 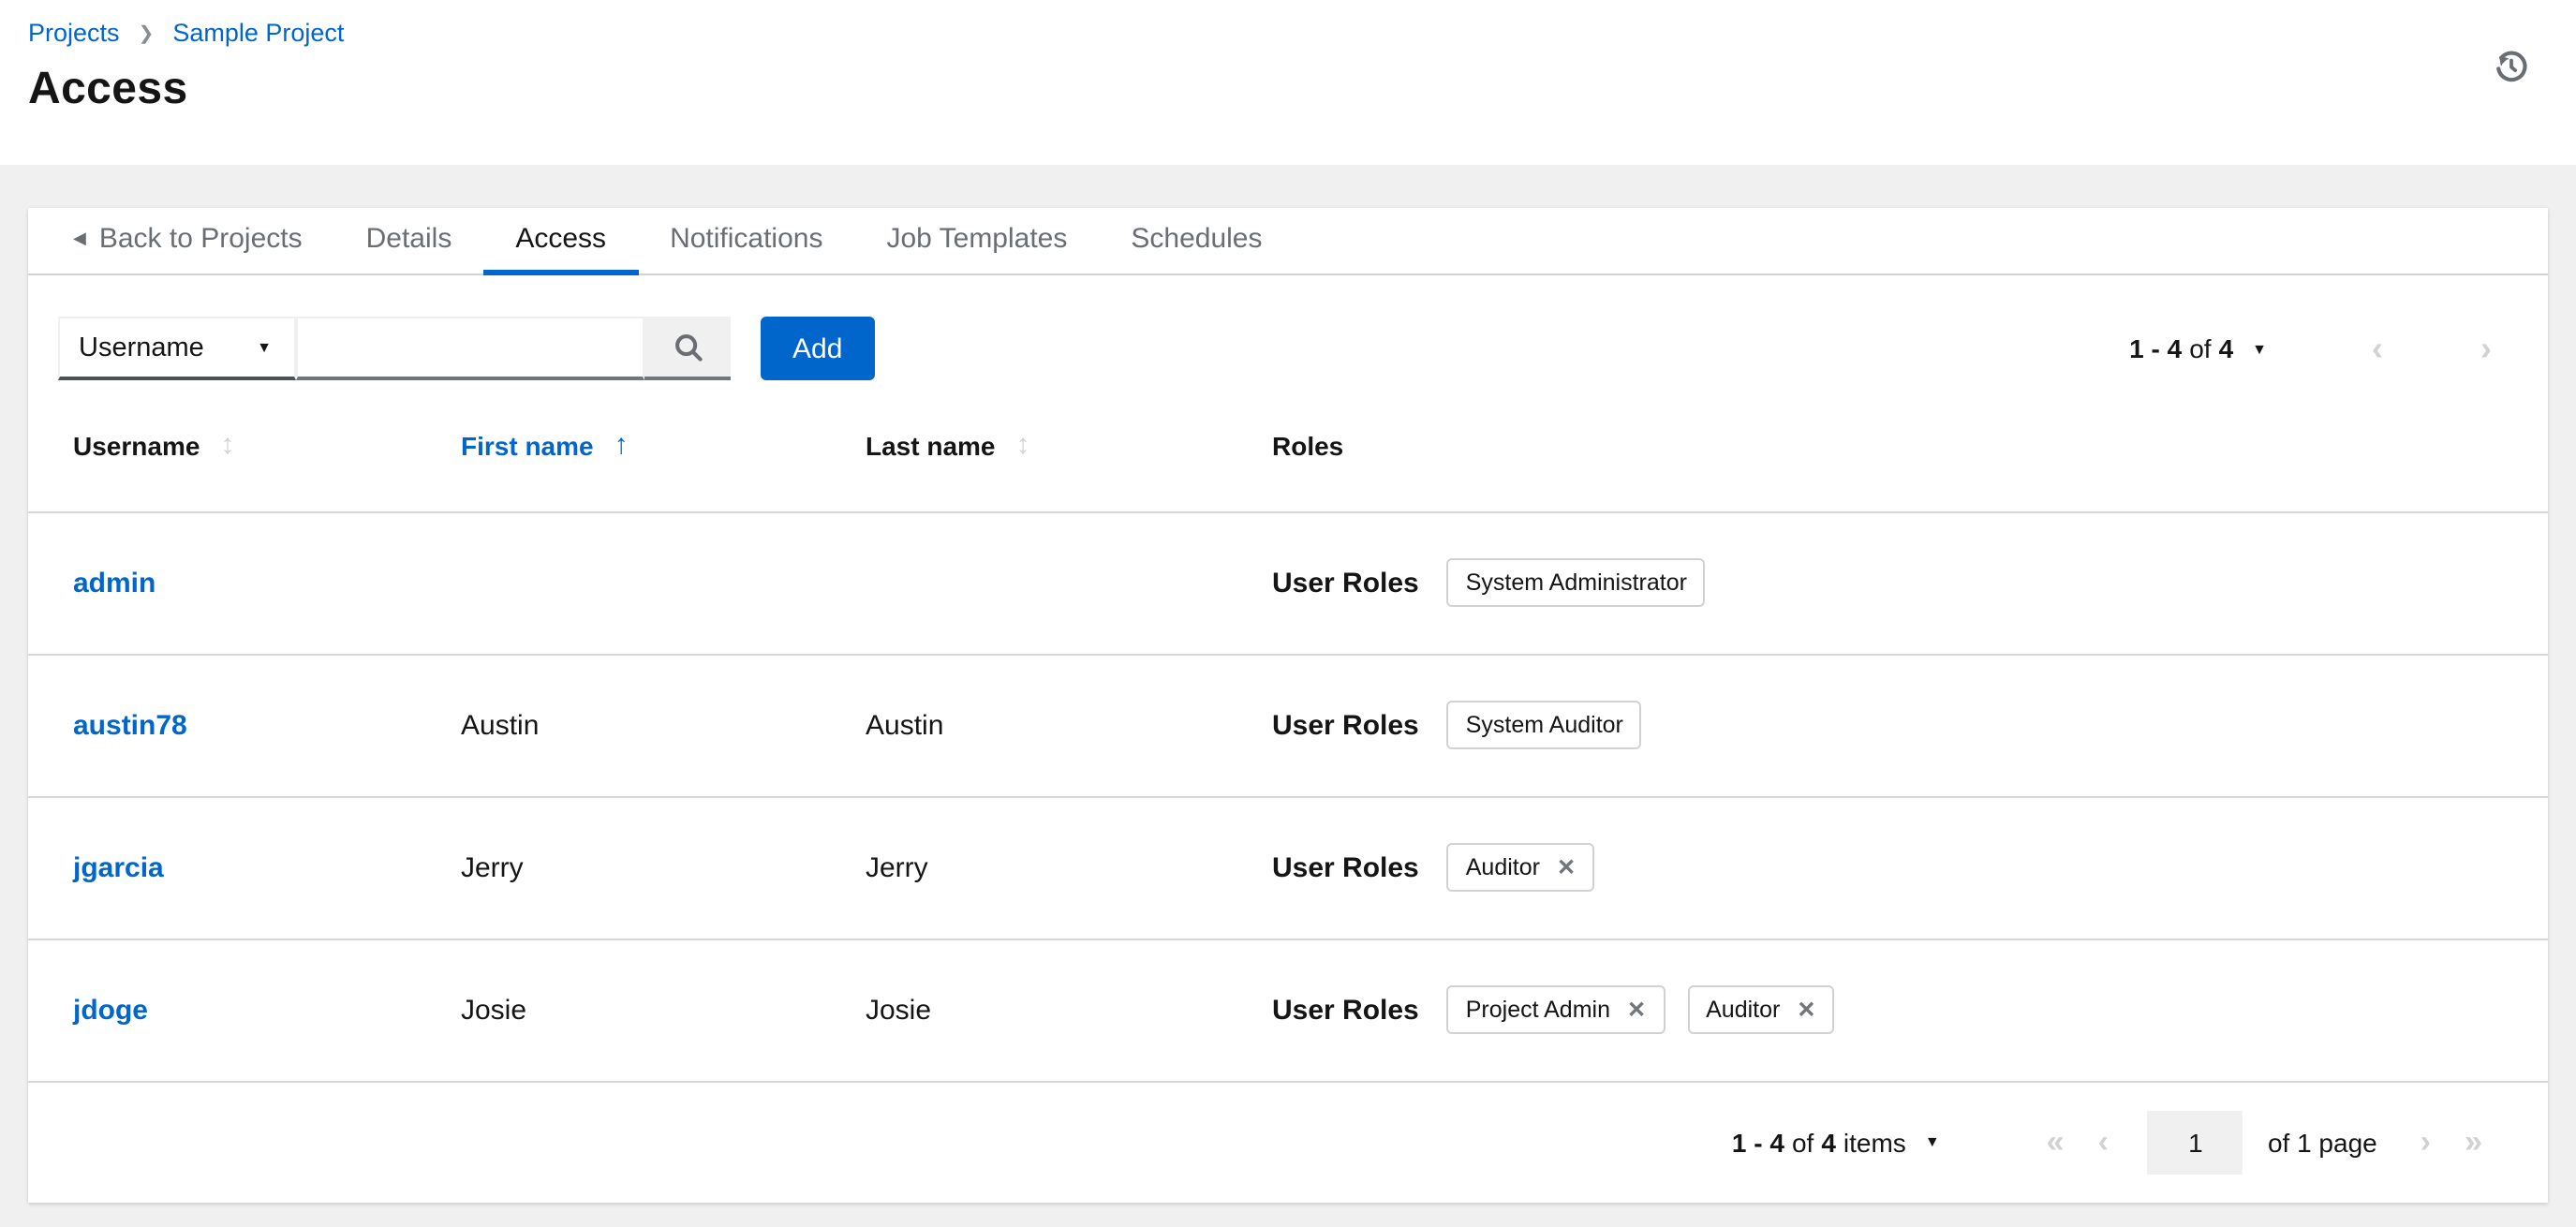 I want to click on tab-access: Access, so click(x=561, y=241).